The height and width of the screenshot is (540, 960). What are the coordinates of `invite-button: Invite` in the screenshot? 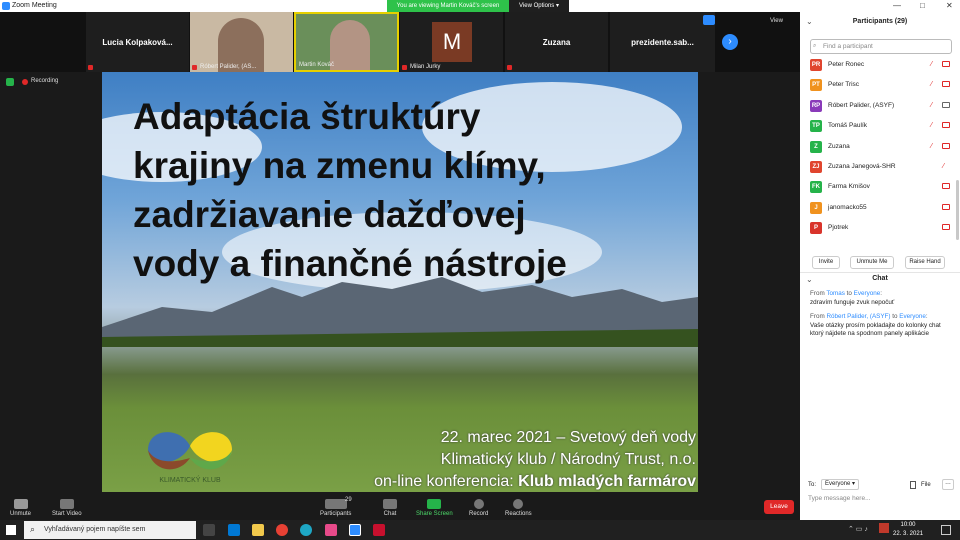 It's located at (826, 262).